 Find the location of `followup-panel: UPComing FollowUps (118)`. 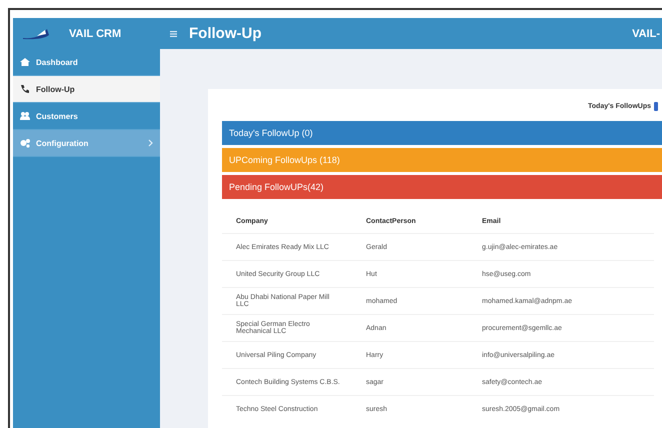

followup-panel: UPComing FollowUps (118) is located at coordinates (442, 160).